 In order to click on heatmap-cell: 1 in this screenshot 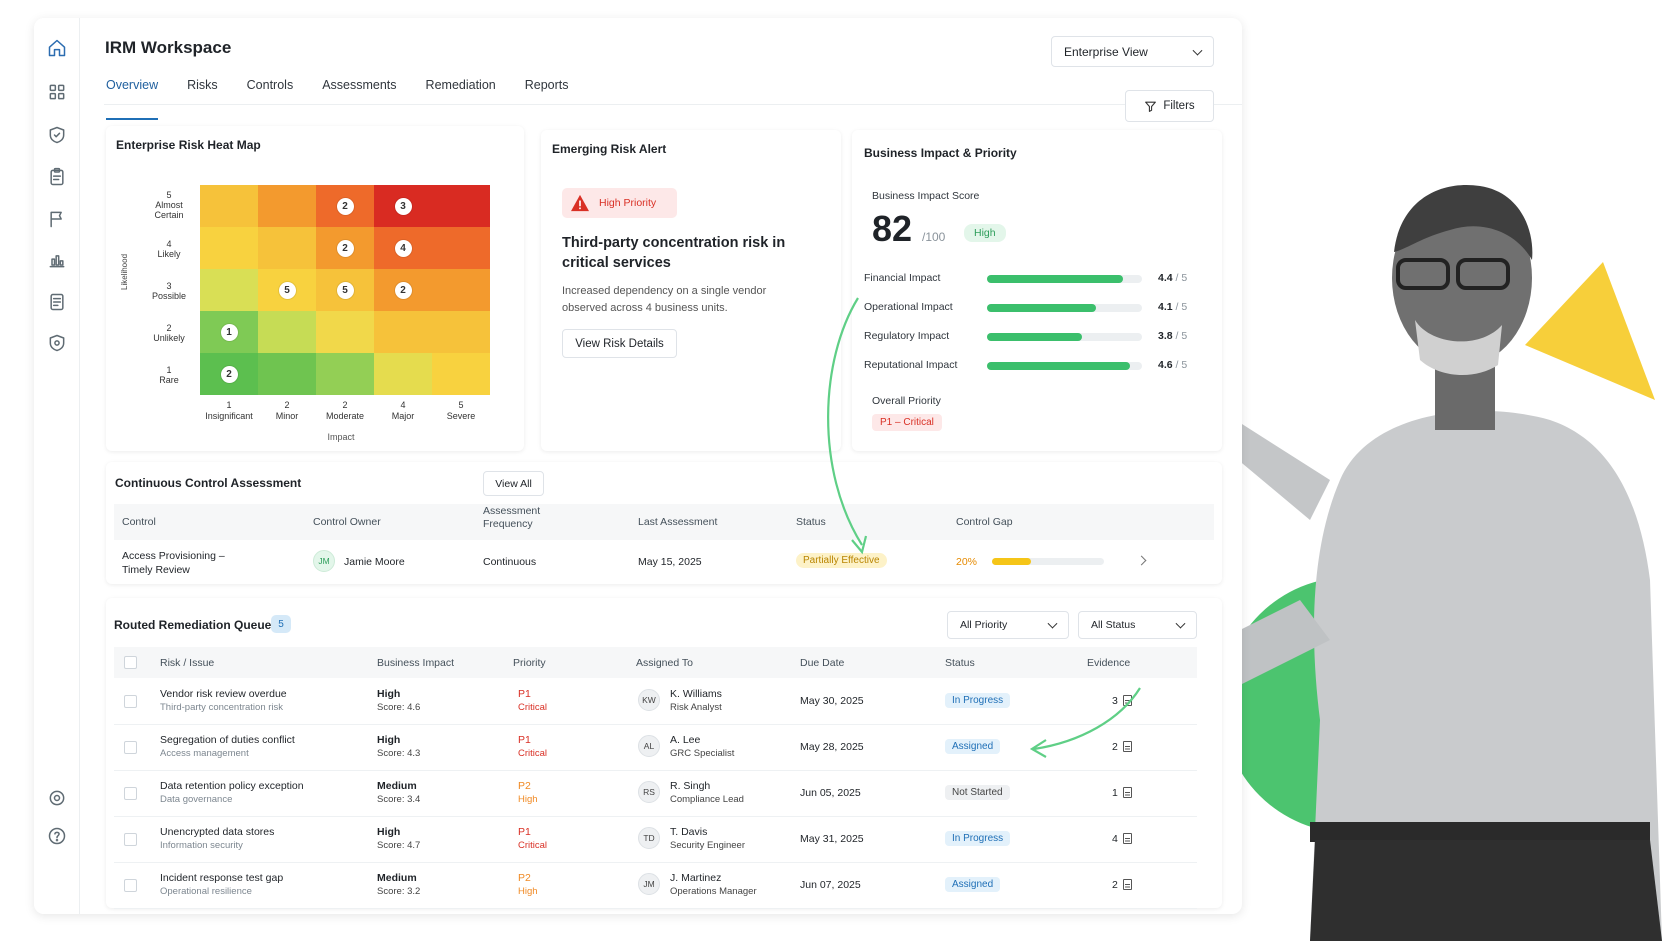, I will do `click(229, 332)`.